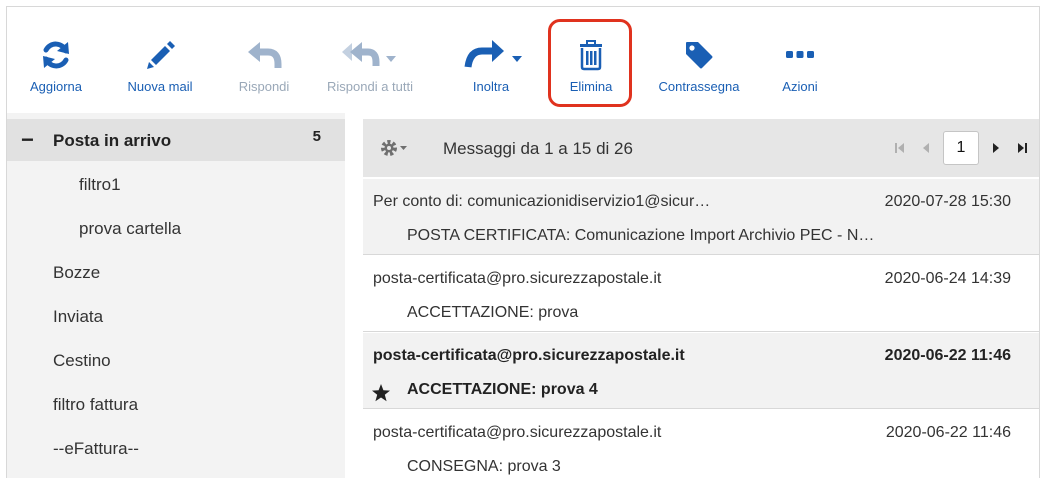 The width and height of the screenshot is (1045, 478). What do you see at coordinates (493, 312) in the screenshot?
I see `message-subject: ACCETTAZIONE: prova` at bounding box center [493, 312].